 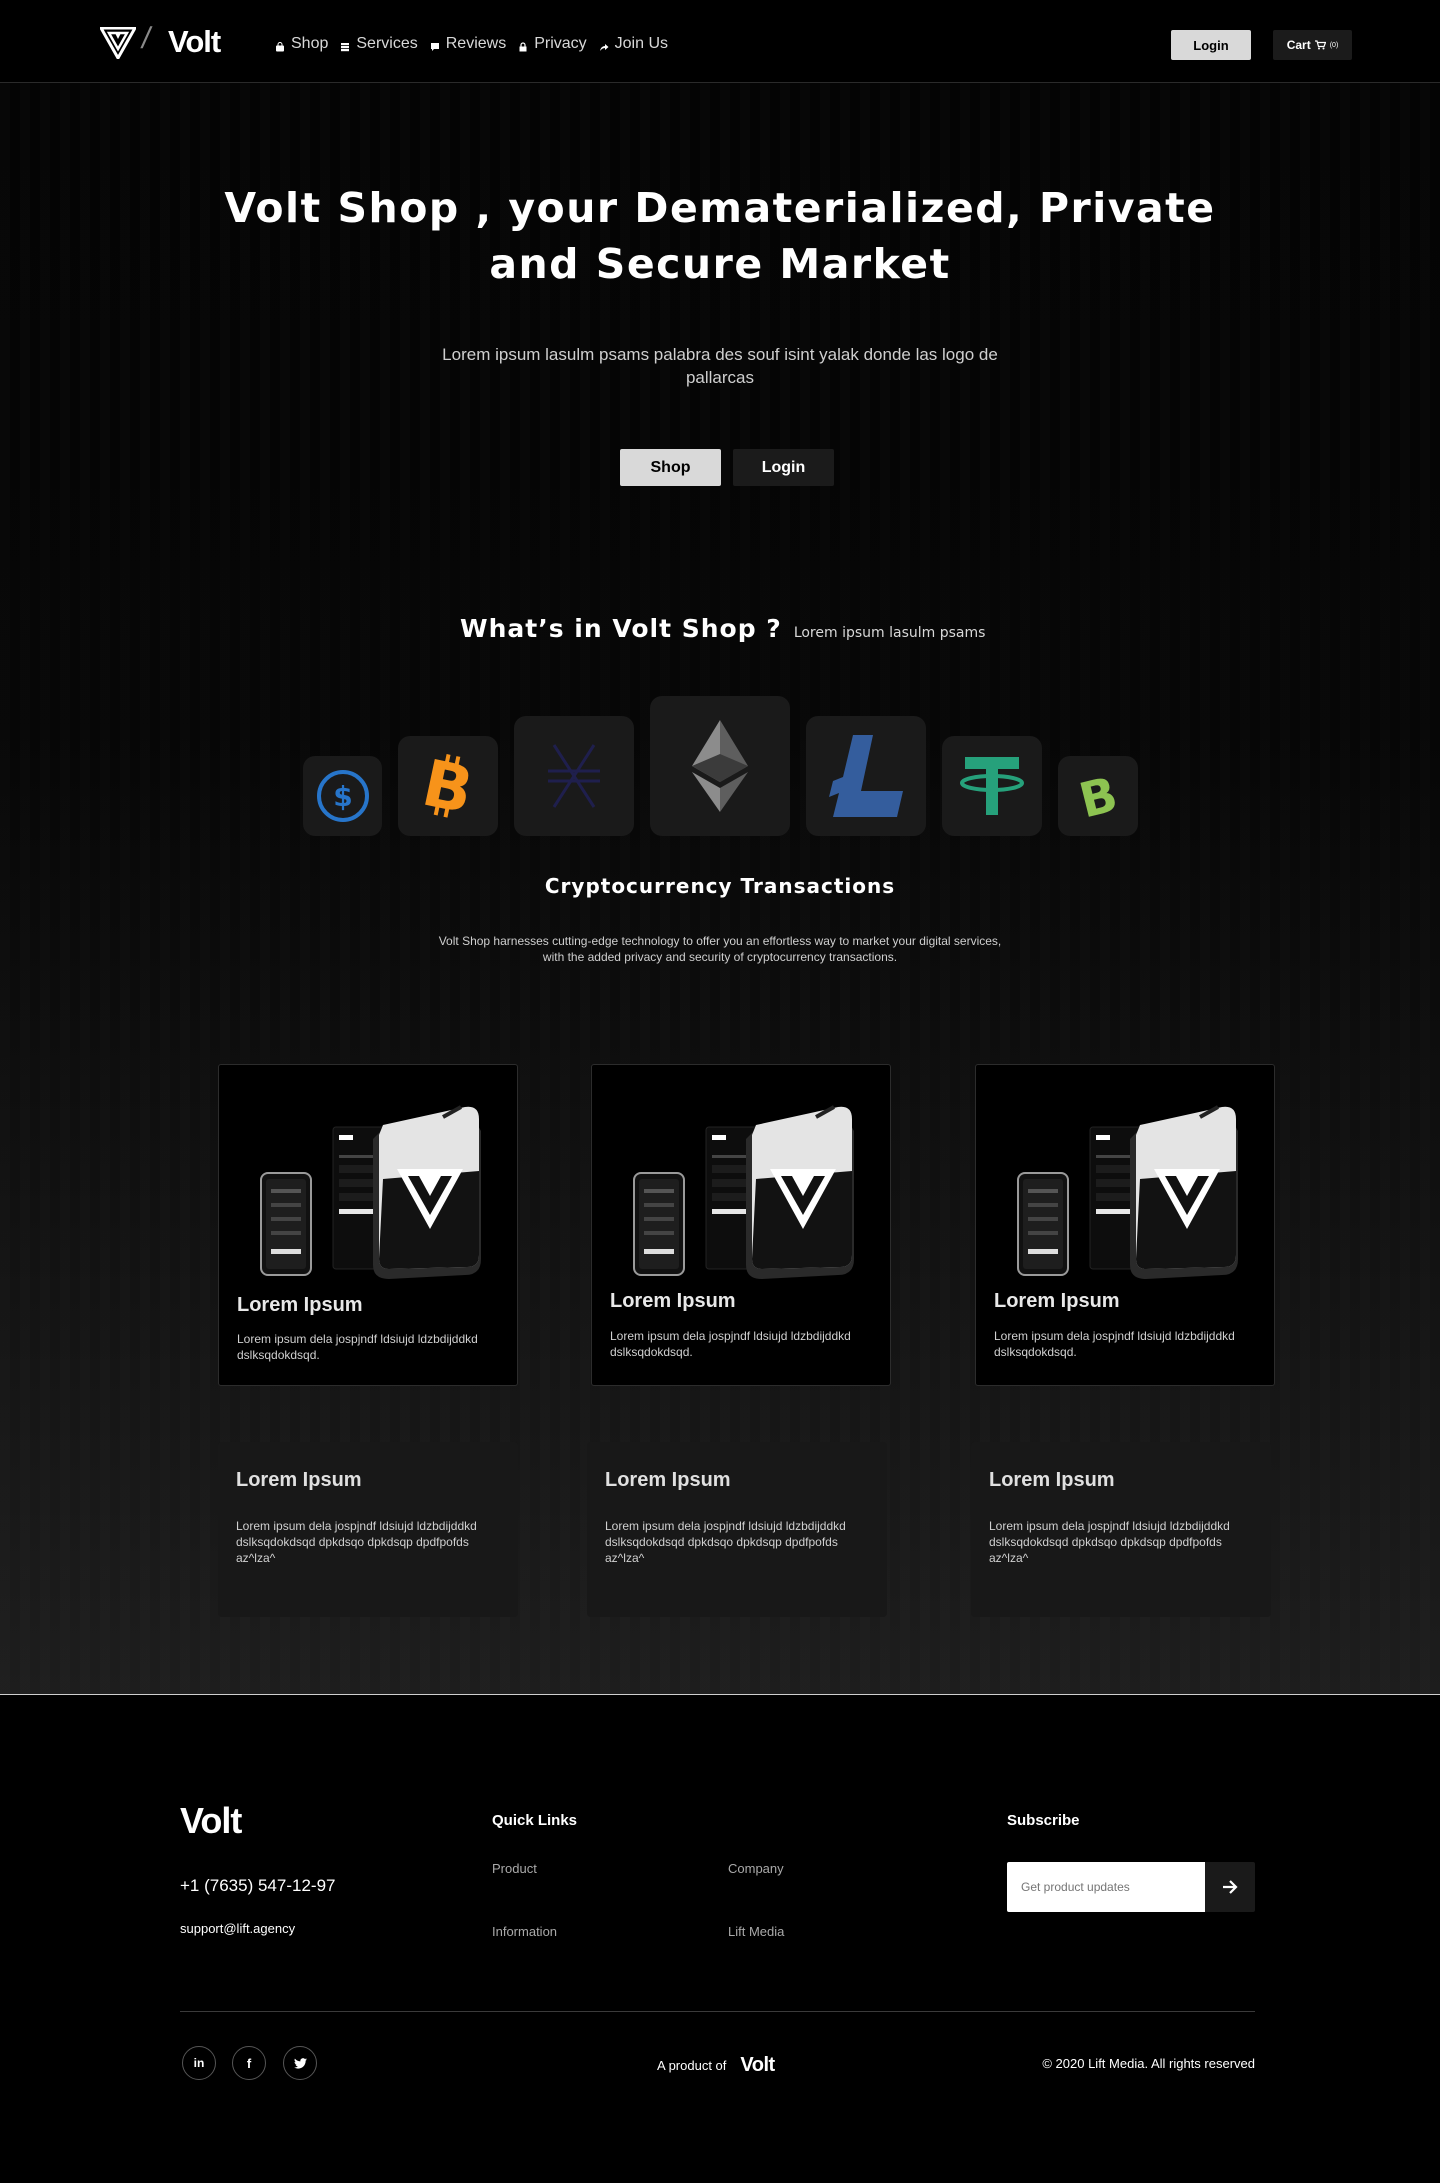 I want to click on cart-count: (0), so click(x=1334, y=45).